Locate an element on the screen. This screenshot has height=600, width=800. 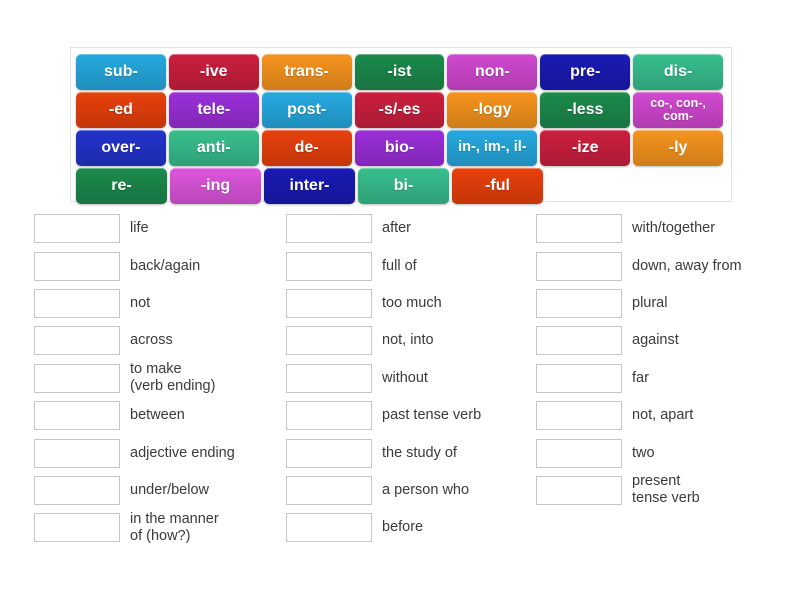
answer-definition-label: not, apart is located at coordinates (663, 415).